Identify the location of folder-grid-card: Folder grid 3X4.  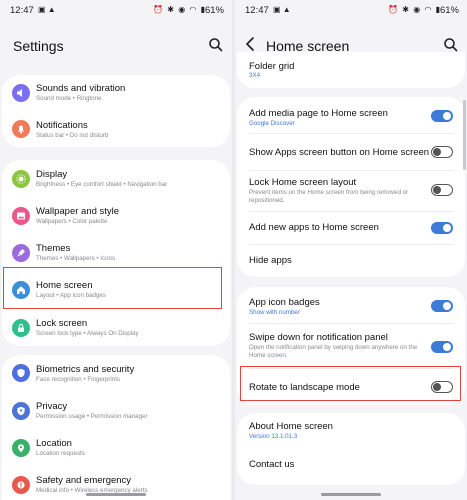
(351, 70).